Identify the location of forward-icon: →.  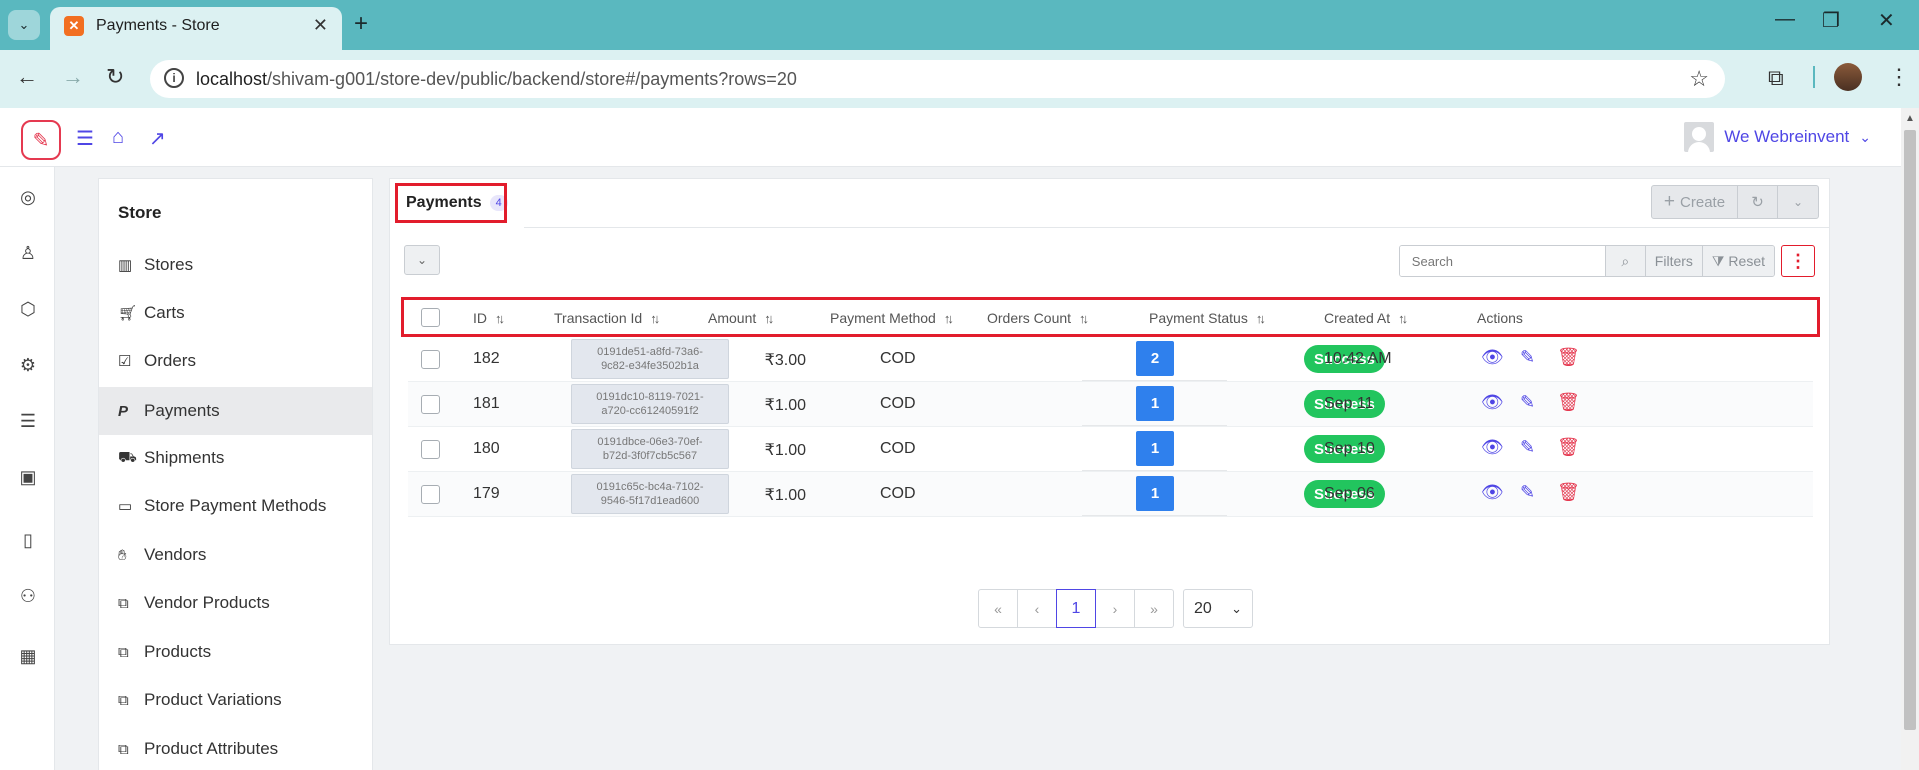
(73, 77).